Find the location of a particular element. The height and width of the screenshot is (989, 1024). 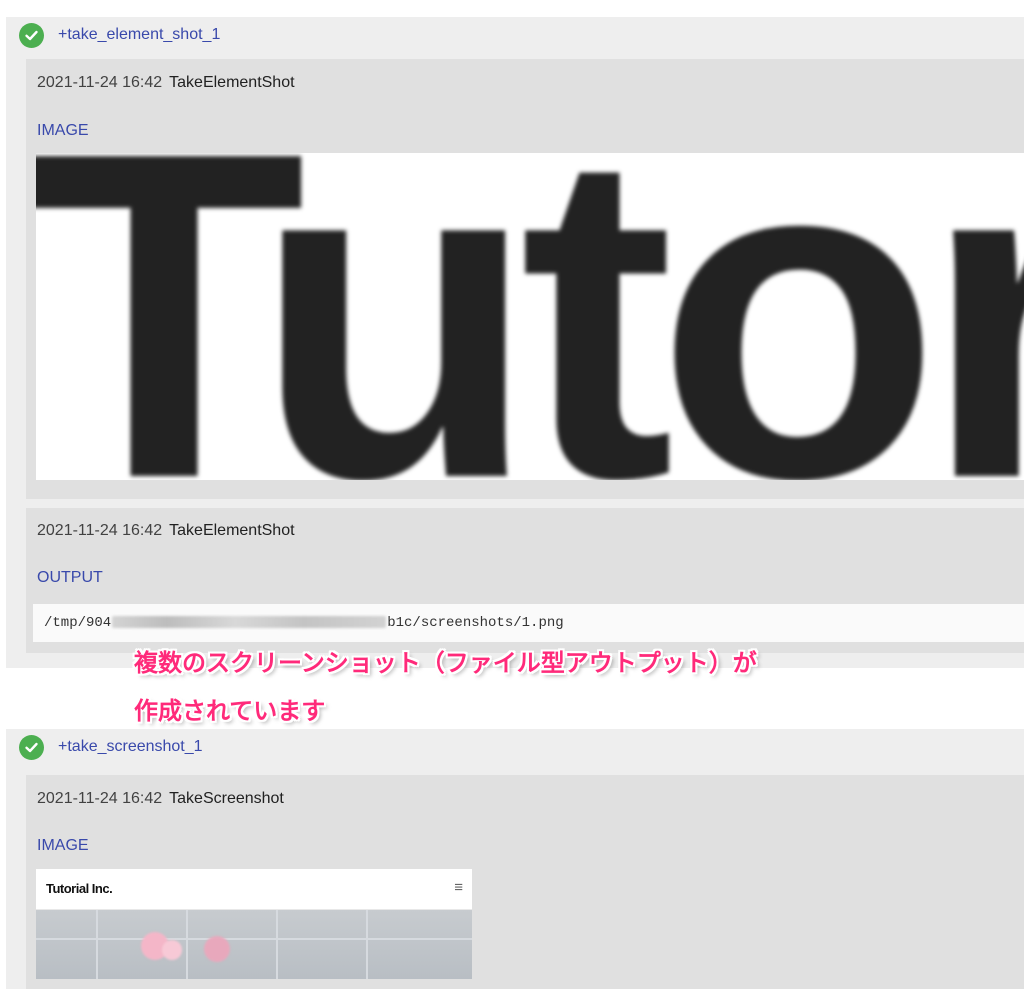

annotation-line-1: 複数のスクリーンショット（ファイル型アウトプット）が is located at coordinates (445, 663).